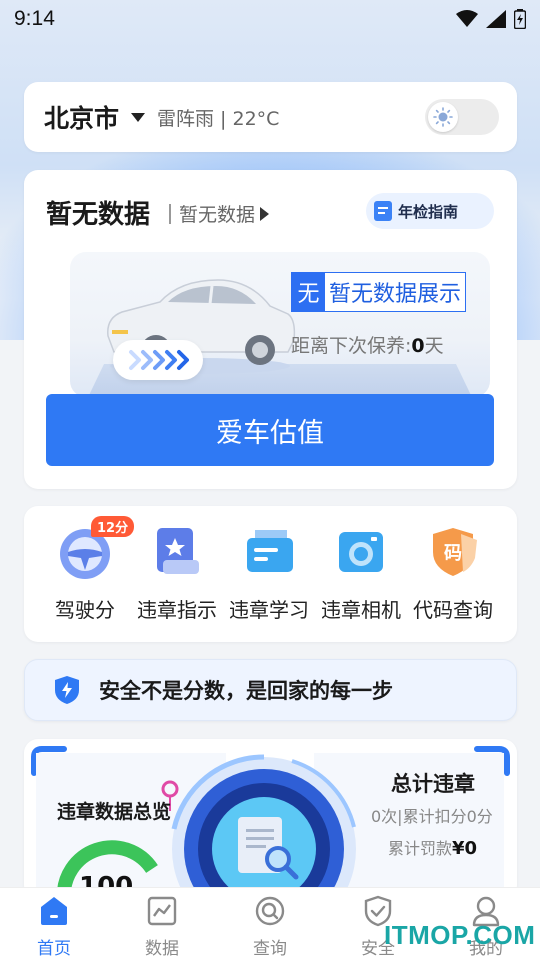 The width and height of the screenshot is (540, 960). I want to click on shortcut-code-query: 码 代码查询, so click(453, 573).